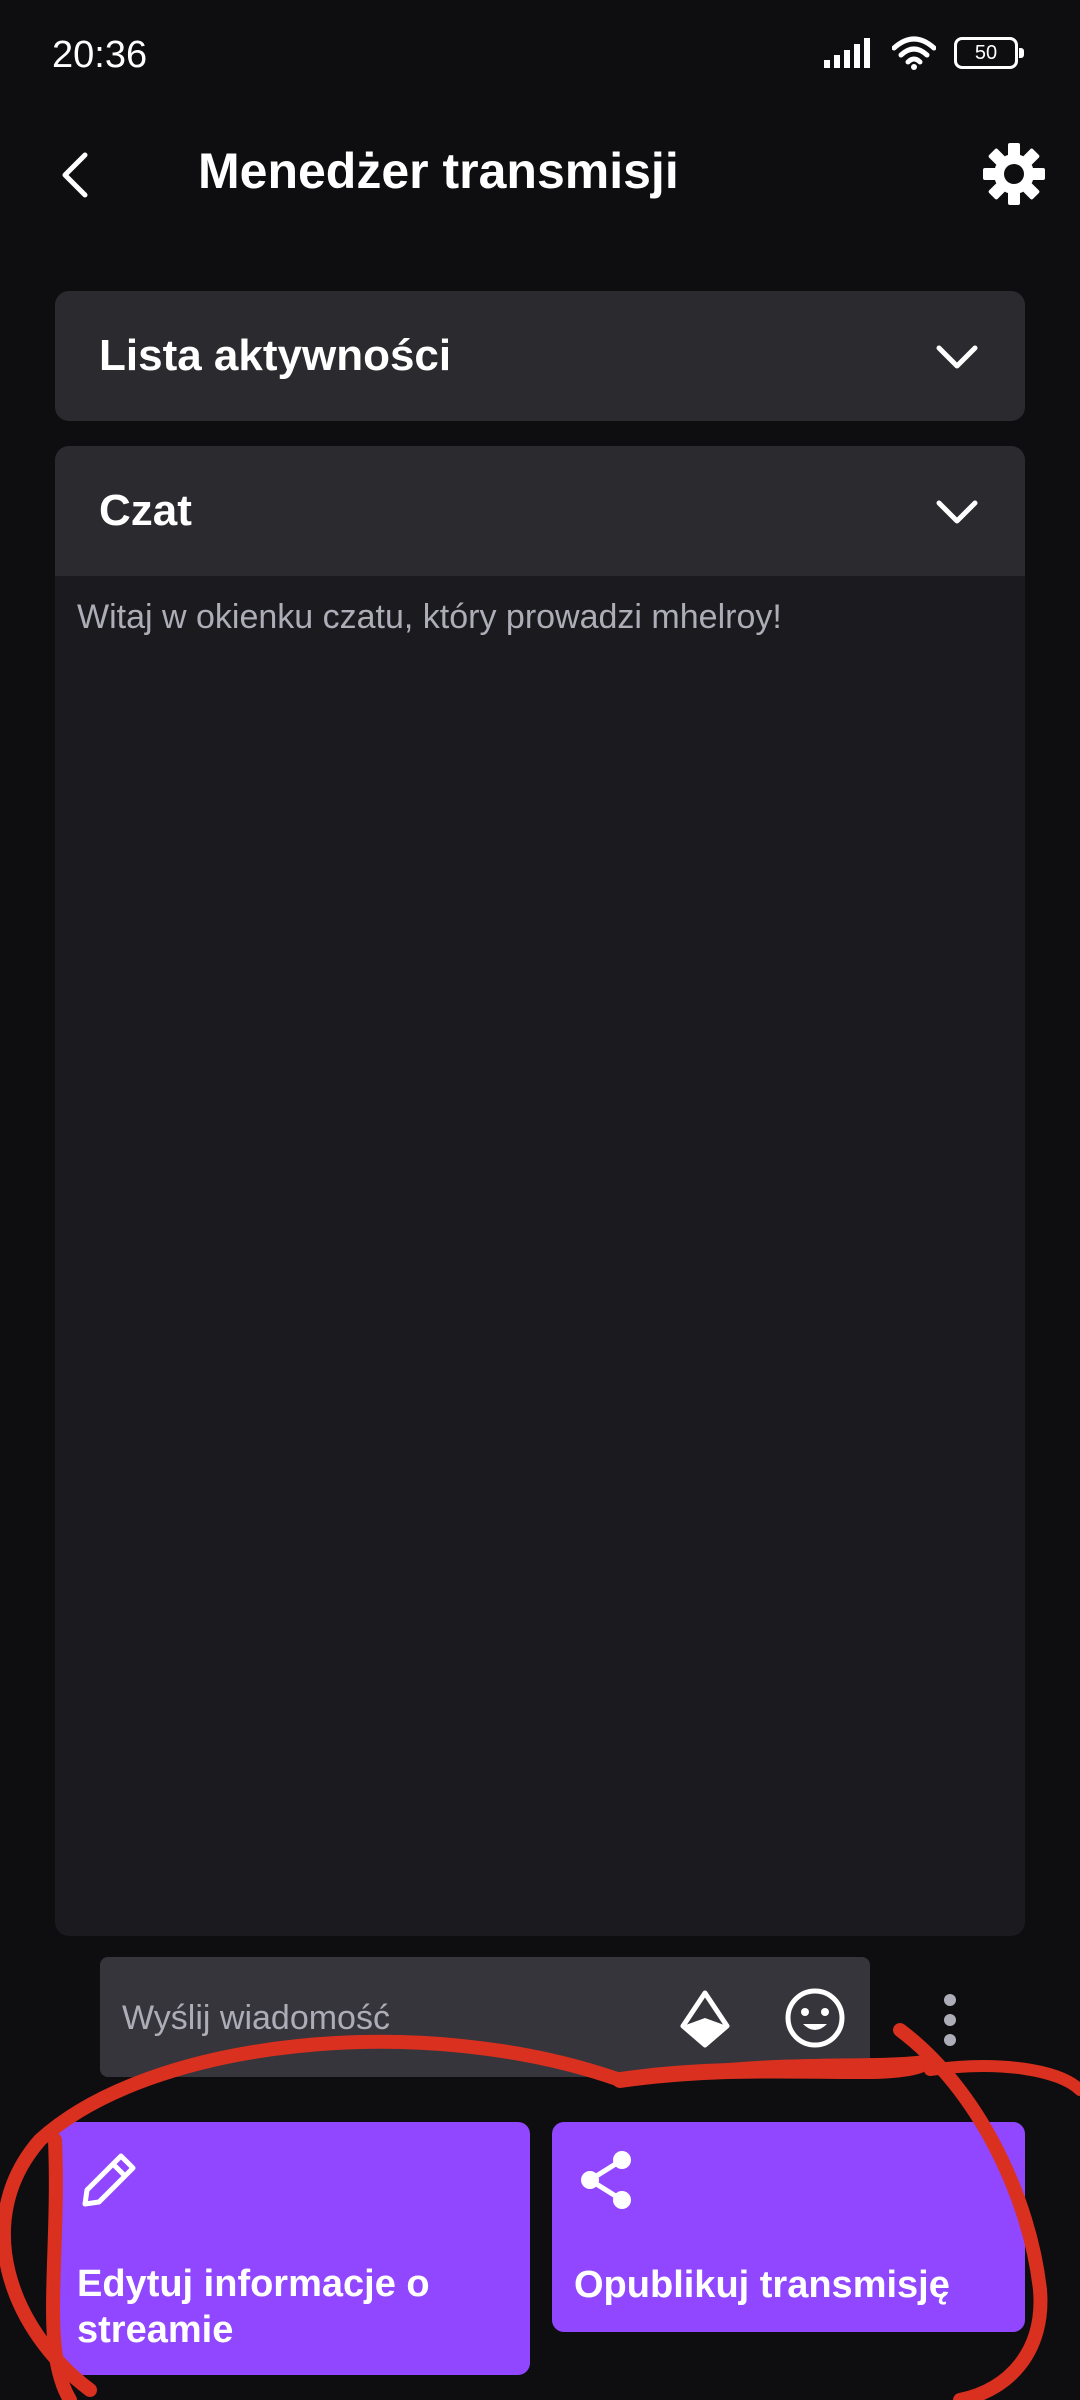 Image resolution: width=1080 pixels, height=2400 pixels. Describe the element at coordinates (275, 355) in the screenshot. I see `activity-list-title: Lista aktywności` at that location.